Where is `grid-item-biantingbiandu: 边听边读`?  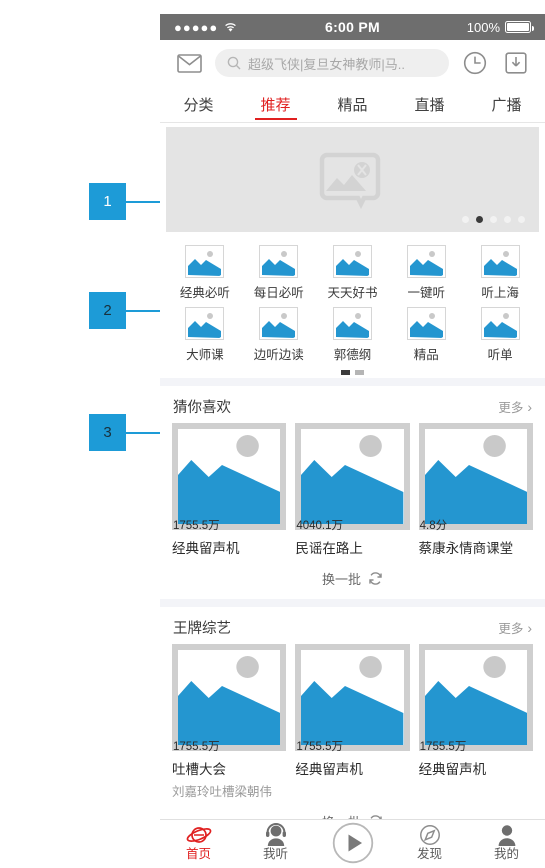 grid-item-biantingbiandu: 边听边读 is located at coordinates (279, 334).